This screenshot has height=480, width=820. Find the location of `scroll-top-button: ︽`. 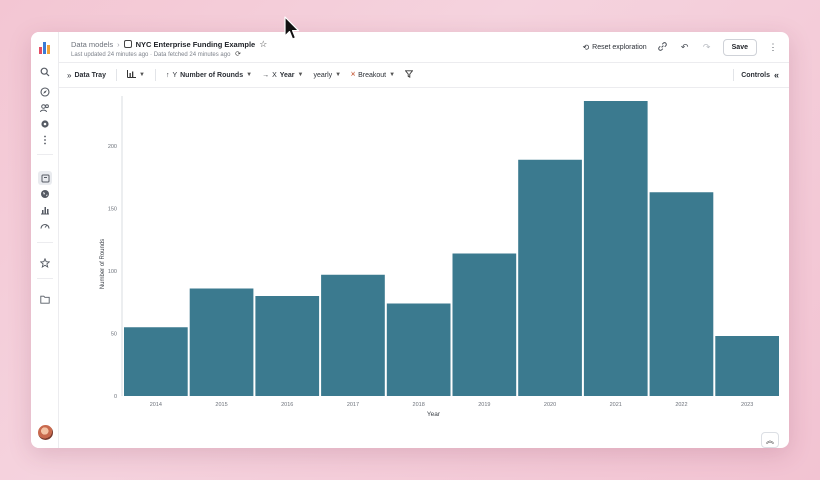

scroll-top-button: ︽ is located at coordinates (770, 440).